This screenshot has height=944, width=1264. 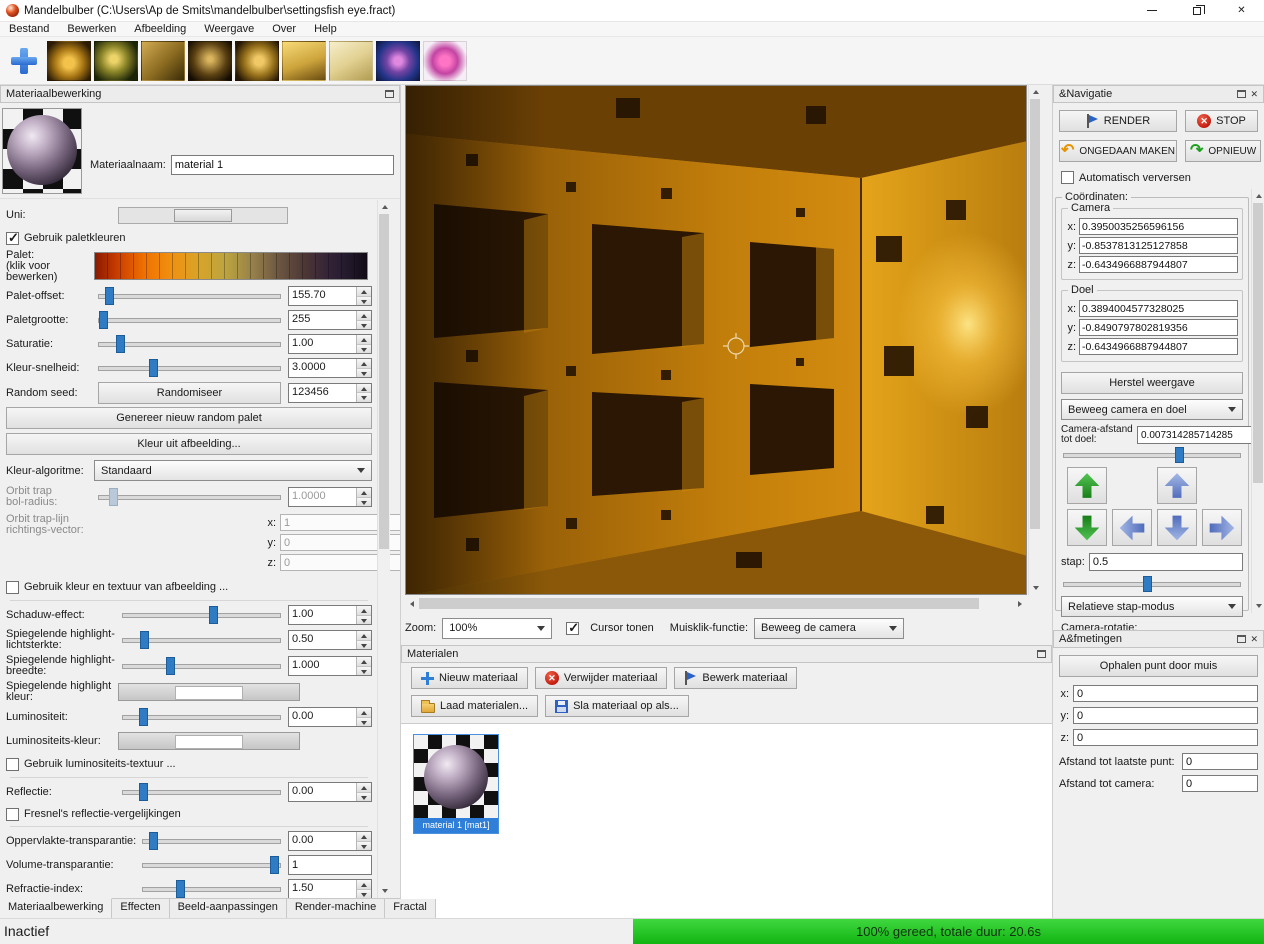 What do you see at coordinates (1158, 666) in the screenshot?
I see `pick-point-button: Ophalen punt door muis` at bounding box center [1158, 666].